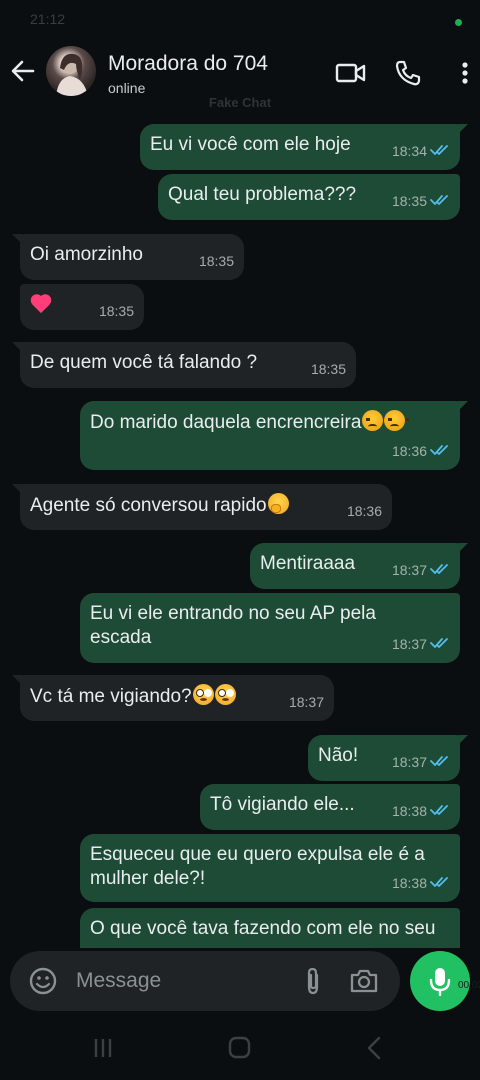  What do you see at coordinates (408, 73) in the screenshot?
I see `phone-icon` at bounding box center [408, 73].